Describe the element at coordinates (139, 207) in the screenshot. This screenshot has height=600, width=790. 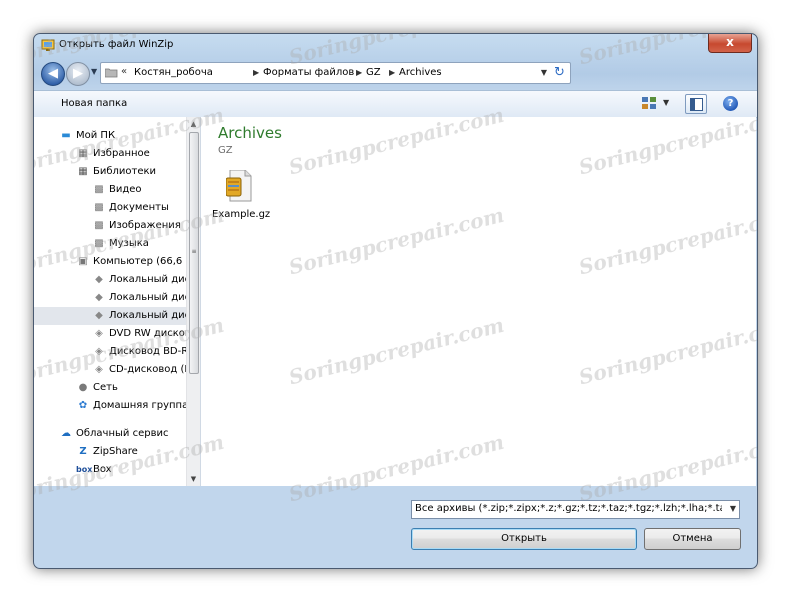
I see `sidebar-item-label: Документы` at that location.